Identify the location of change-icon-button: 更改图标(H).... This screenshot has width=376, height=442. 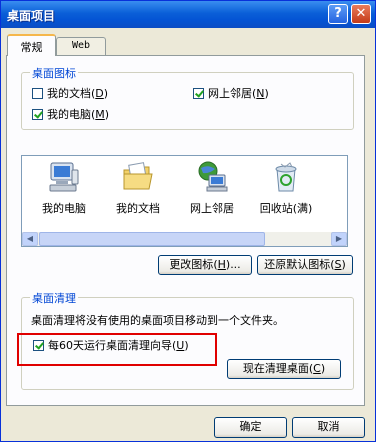
(205, 265).